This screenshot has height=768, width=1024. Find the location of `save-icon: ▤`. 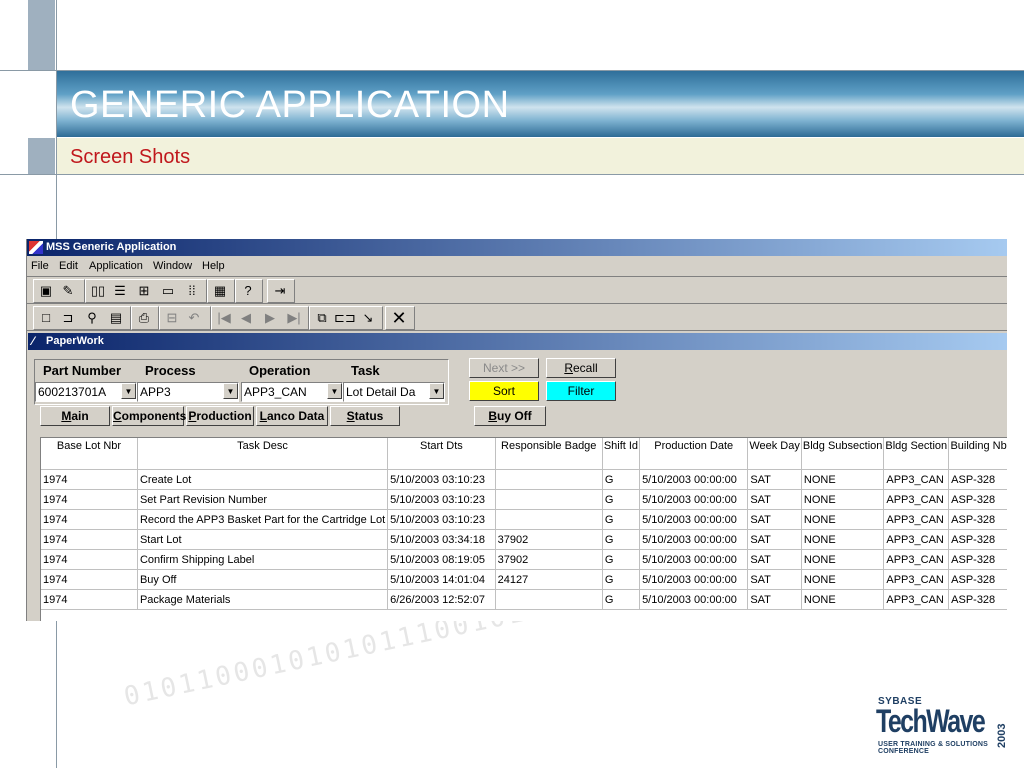

save-icon: ▤ is located at coordinates (116, 318).